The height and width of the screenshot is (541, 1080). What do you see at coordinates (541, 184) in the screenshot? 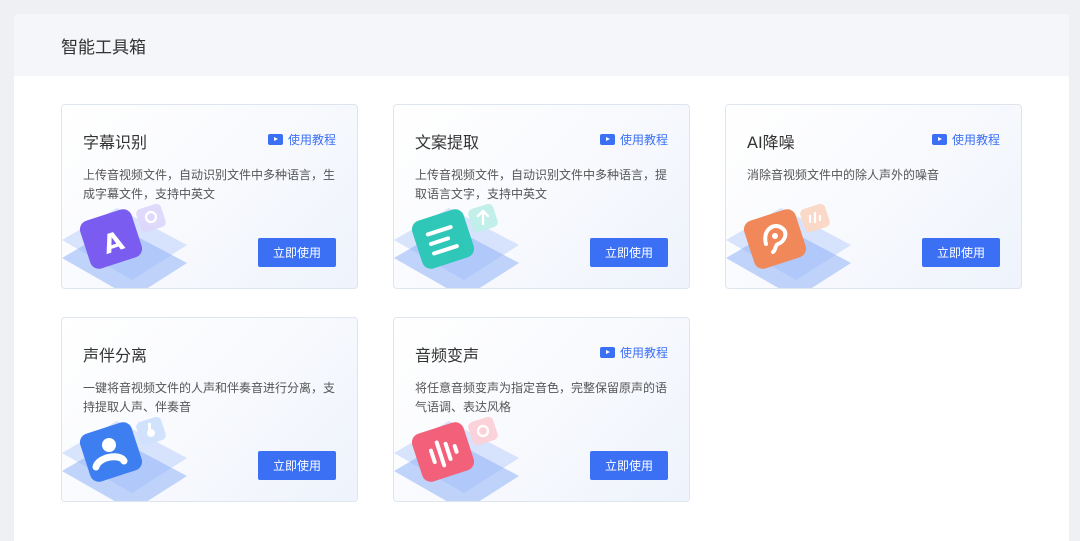
I see `card-description: 上传音视频文件，自动识别文件中多种语言，提取语言文字，支持中英文` at bounding box center [541, 184].